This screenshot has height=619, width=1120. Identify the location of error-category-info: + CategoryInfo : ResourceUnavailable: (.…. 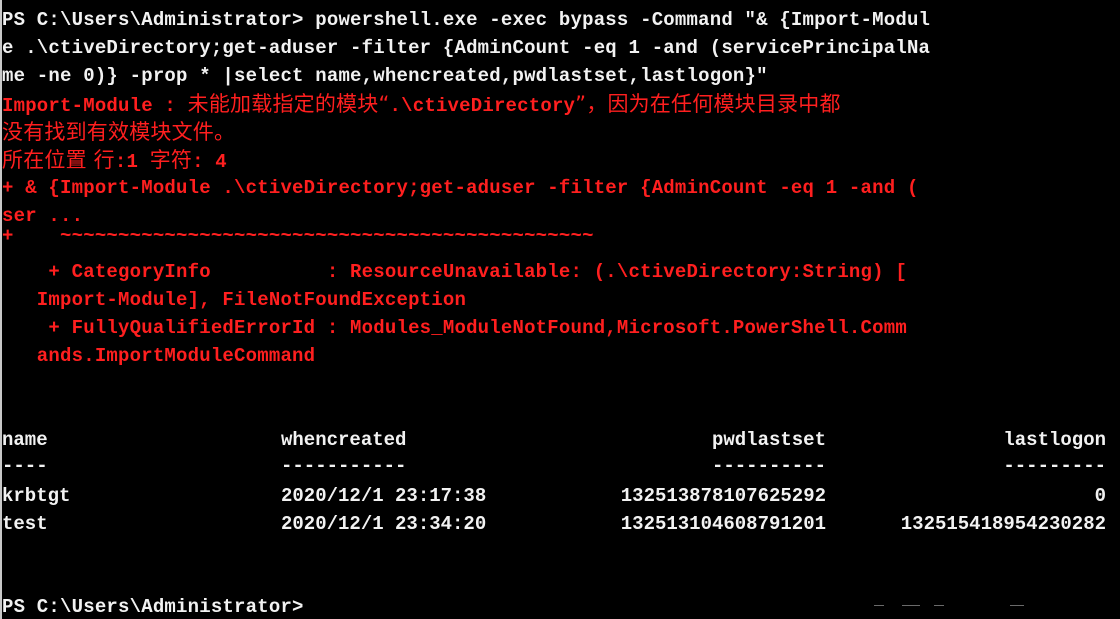
(454, 272).